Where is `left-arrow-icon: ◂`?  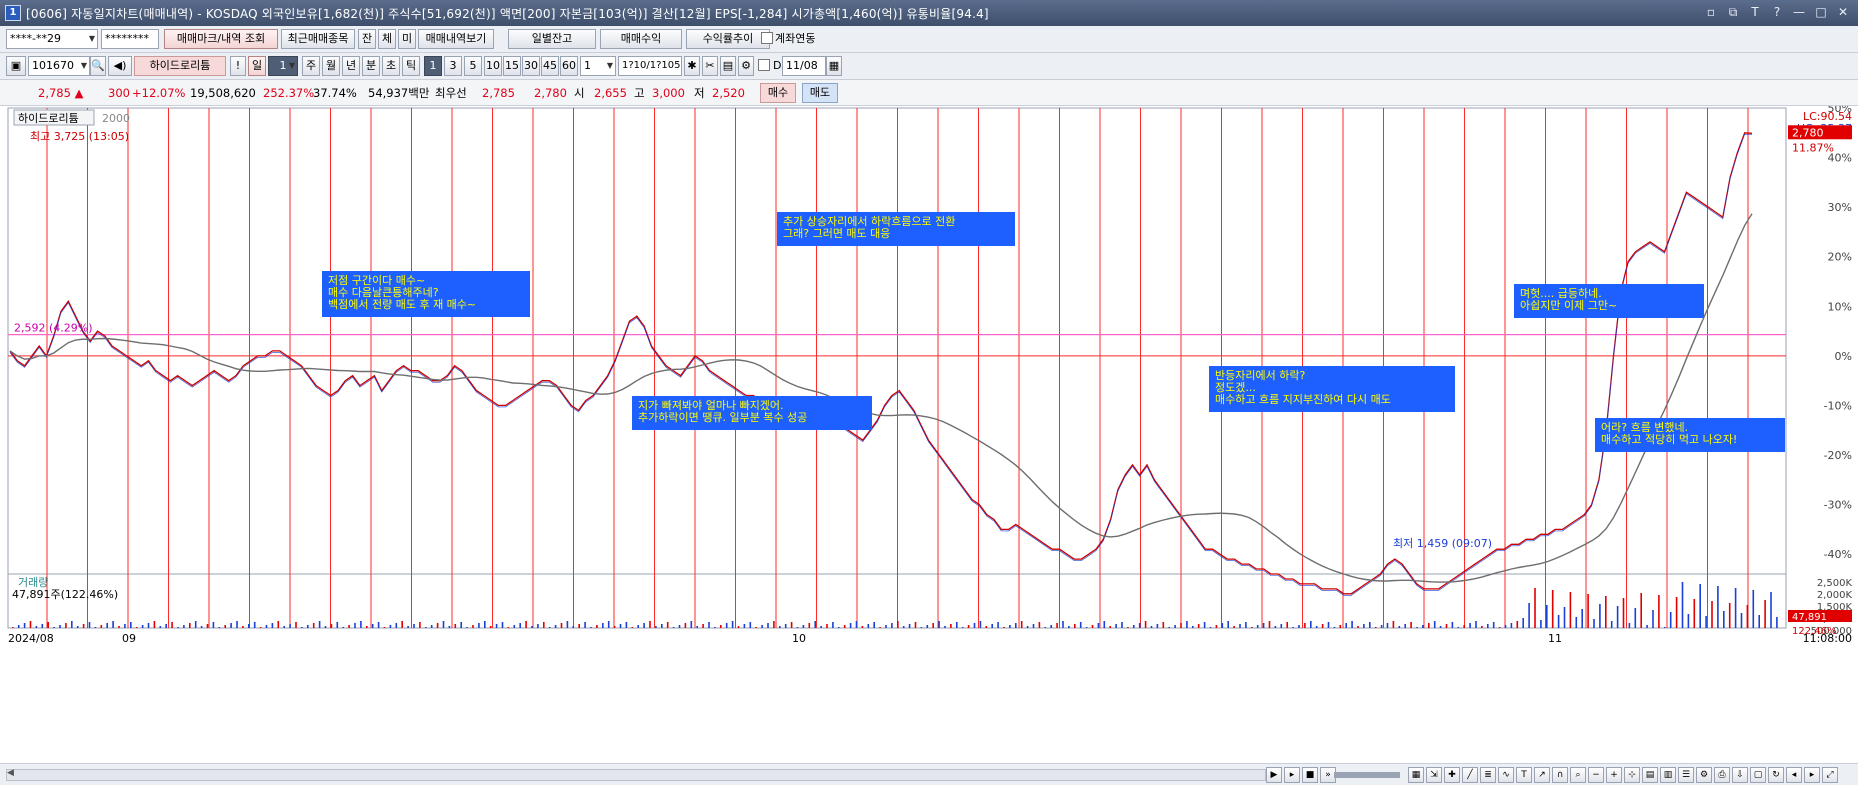
left-arrow-icon: ◂ is located at coordinates (1794, 775).